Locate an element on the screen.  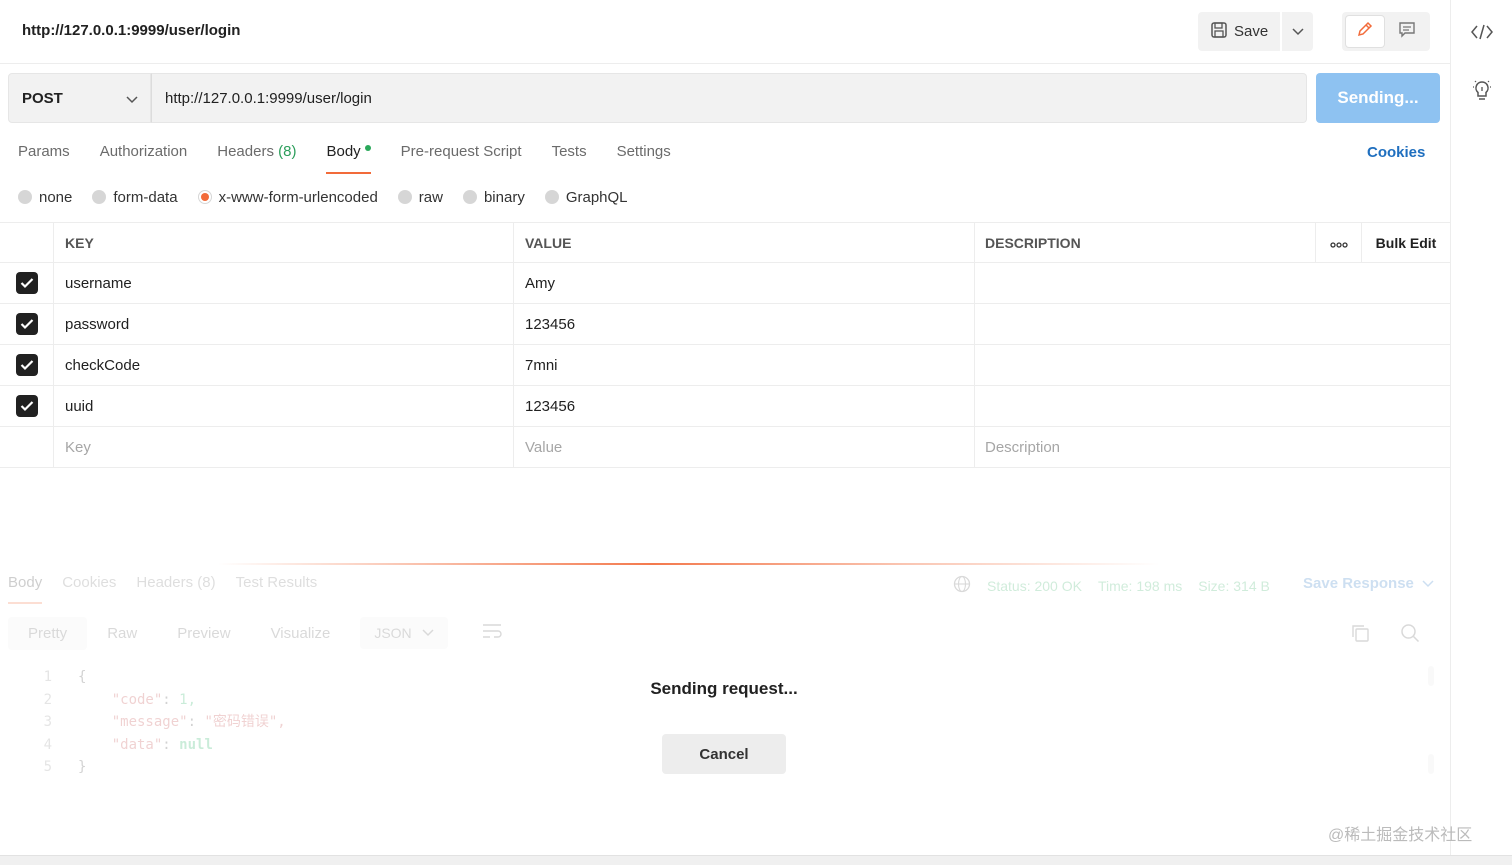
tab-tests: Tests is located at coordinates (569, 157).